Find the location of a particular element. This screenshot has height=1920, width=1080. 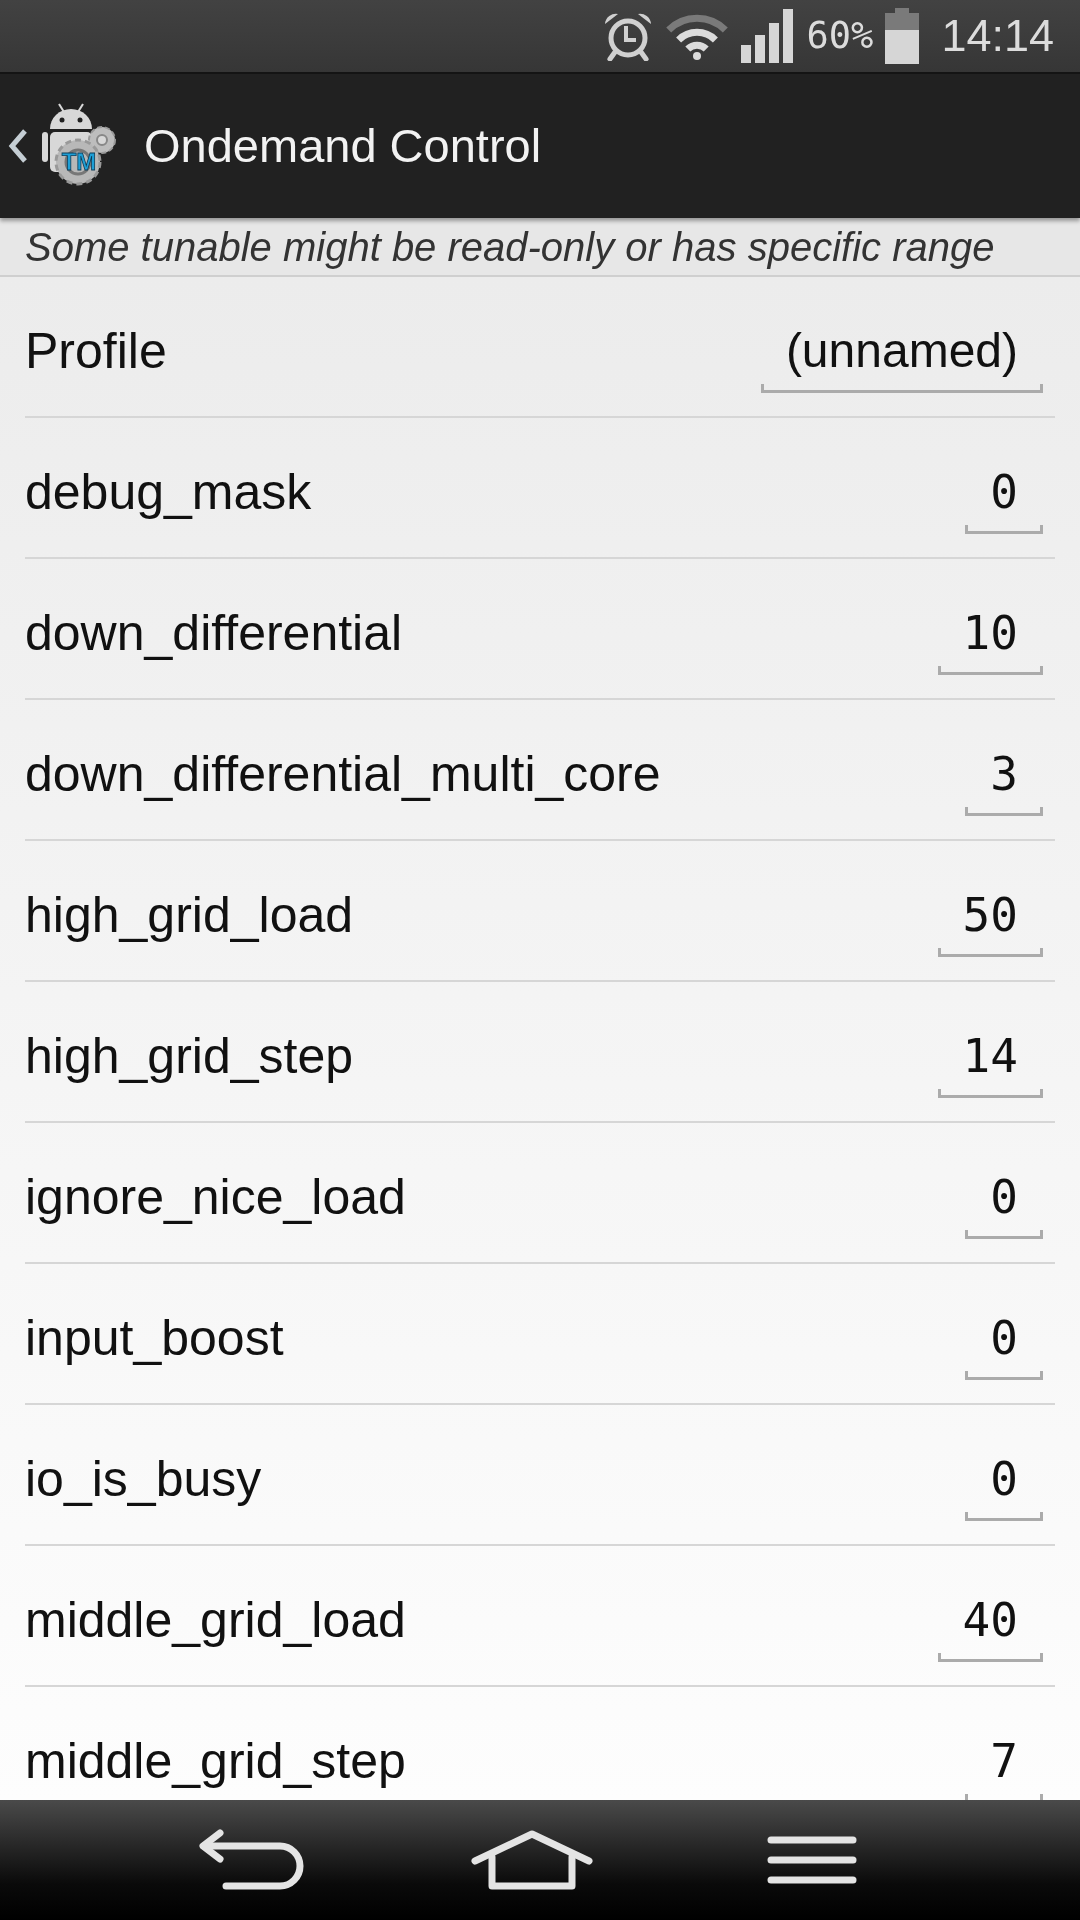

setting-label: debug_mask is located at coordinates (168, 492).